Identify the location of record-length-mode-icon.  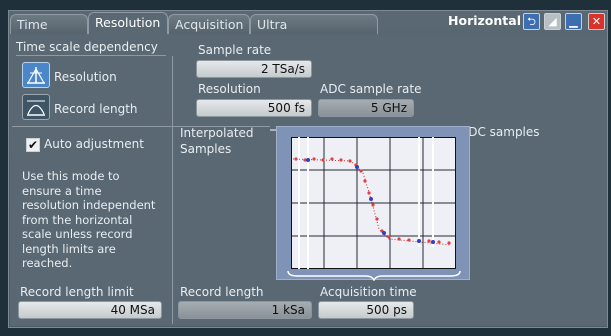
(36, 108).